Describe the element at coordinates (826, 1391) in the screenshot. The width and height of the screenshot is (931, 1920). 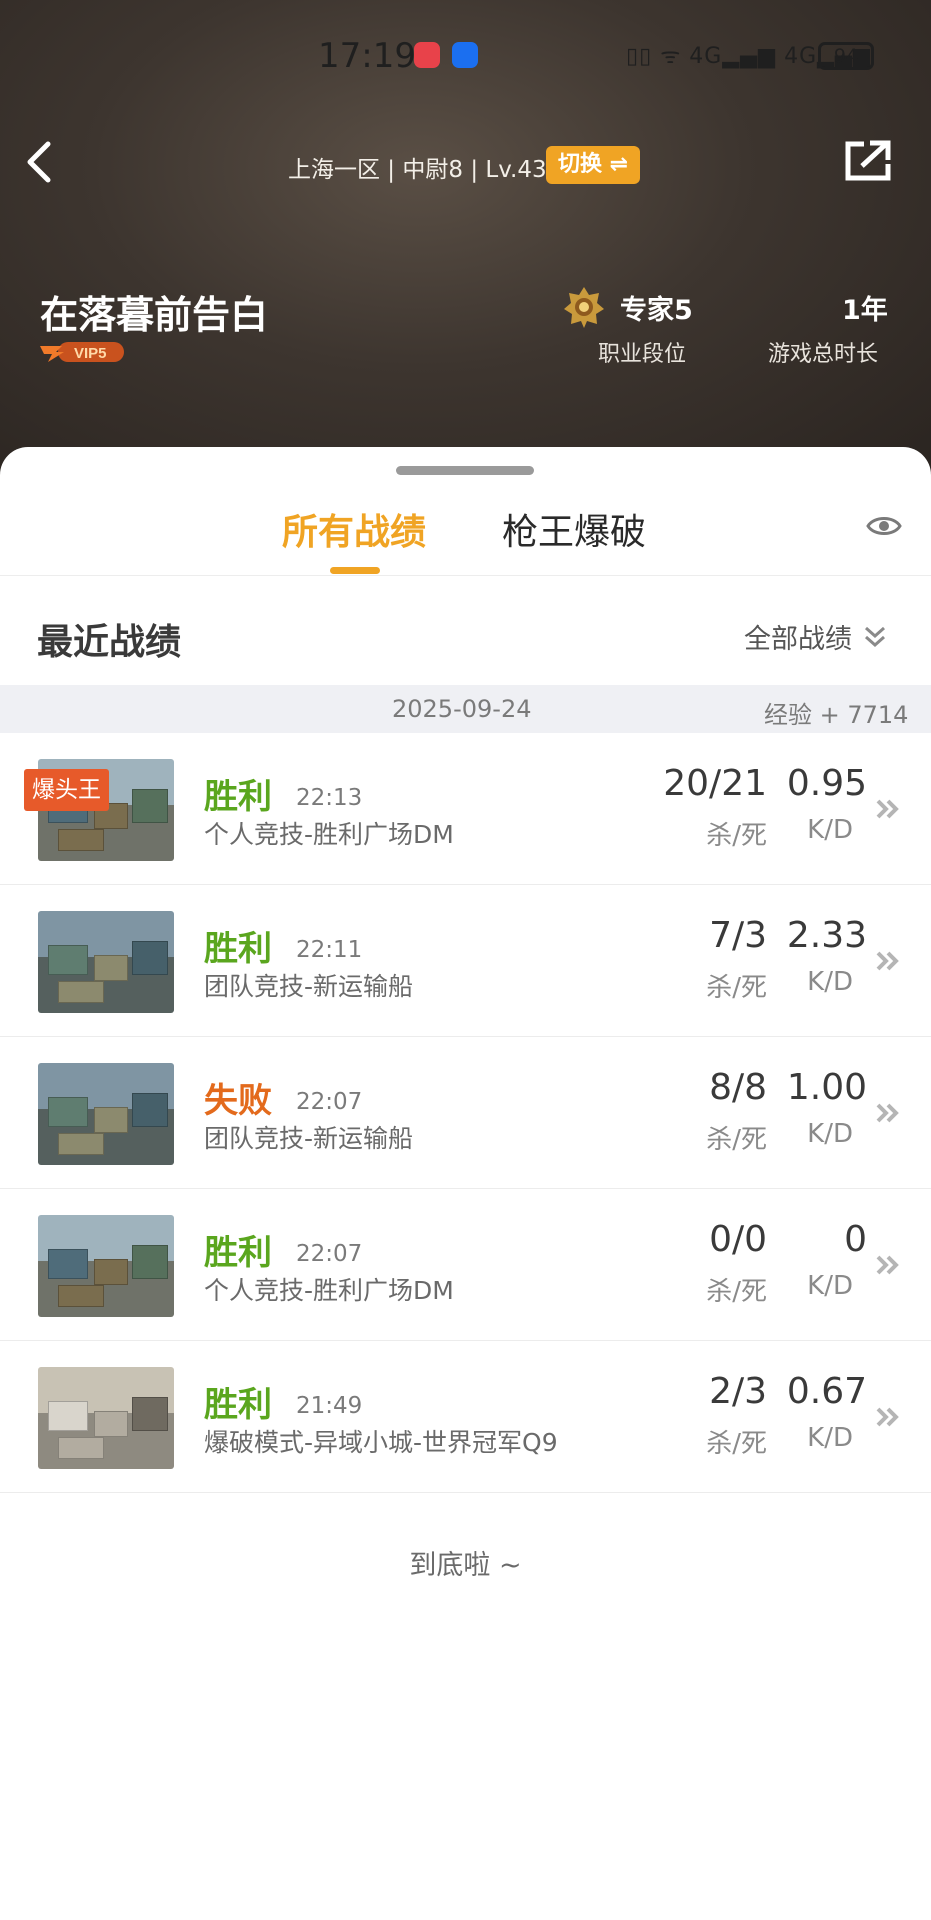
I see `kd-ratio: 0.67` at that location.